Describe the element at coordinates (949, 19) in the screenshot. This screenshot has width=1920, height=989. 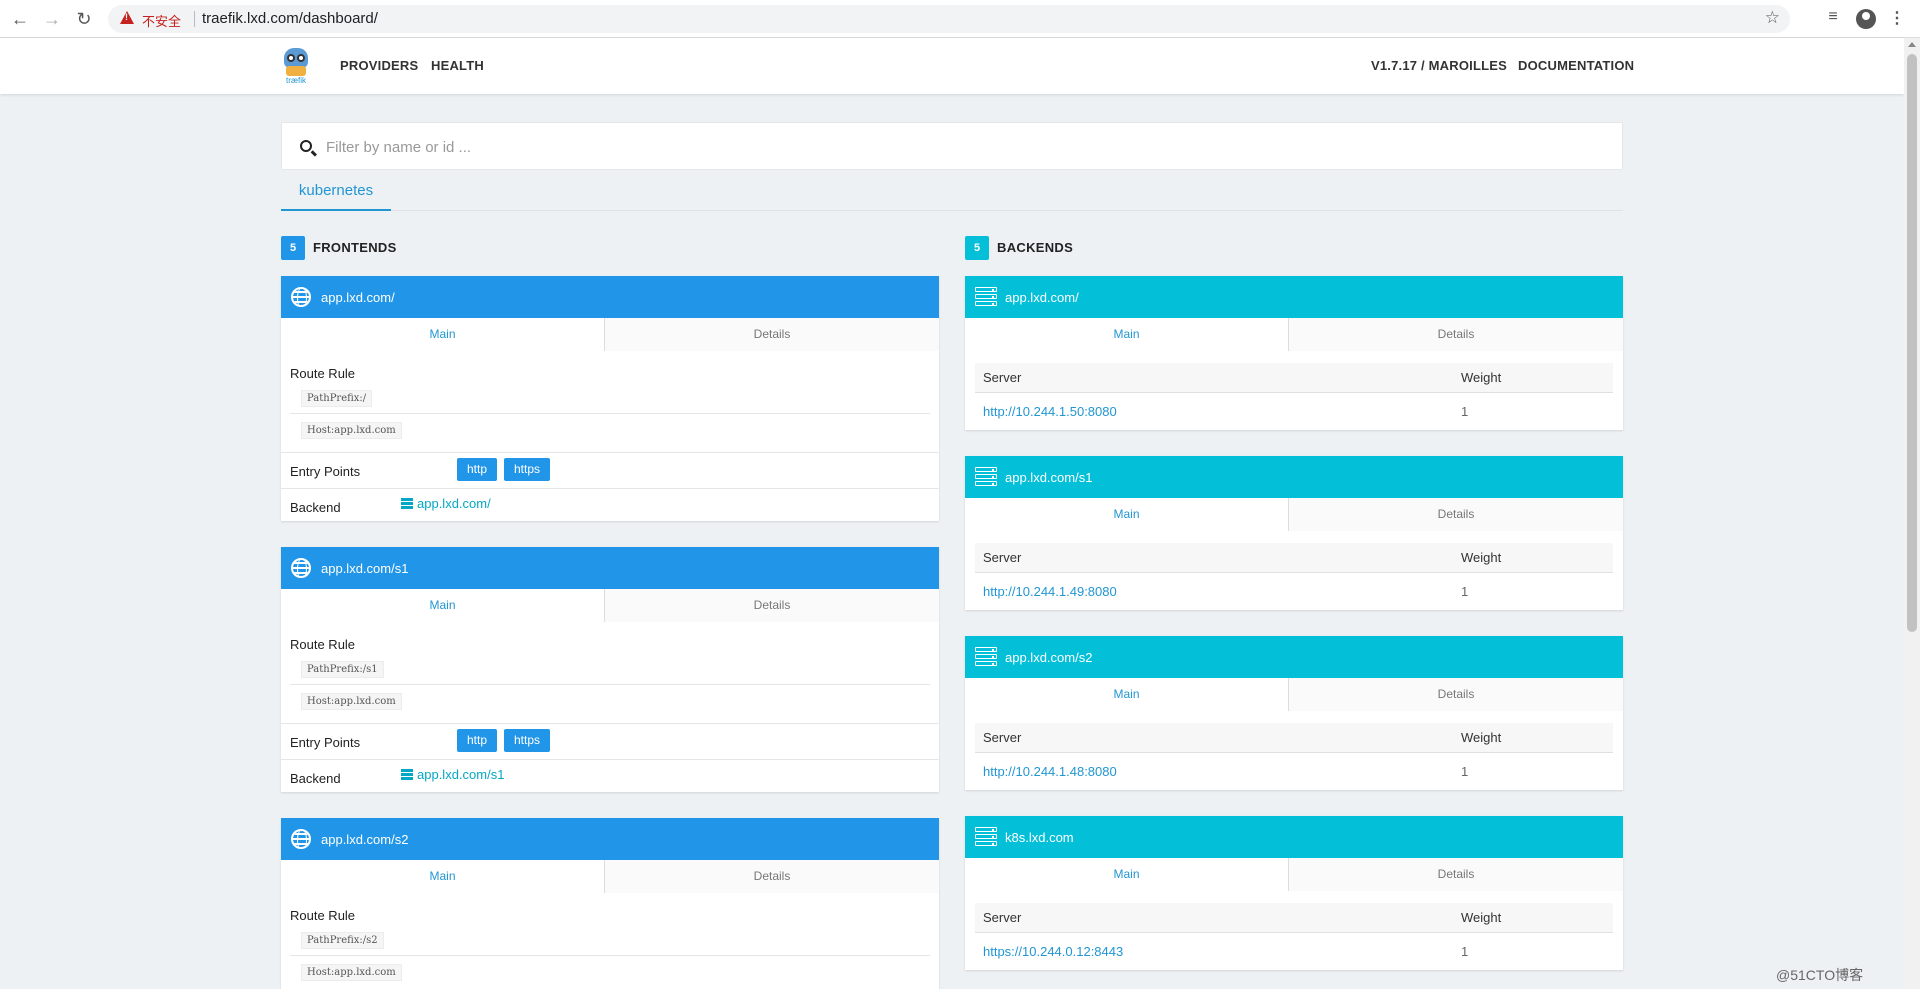
I see `address-bar: 不安全 traefik.lxd.com/dashboard/ ☆` at that location.